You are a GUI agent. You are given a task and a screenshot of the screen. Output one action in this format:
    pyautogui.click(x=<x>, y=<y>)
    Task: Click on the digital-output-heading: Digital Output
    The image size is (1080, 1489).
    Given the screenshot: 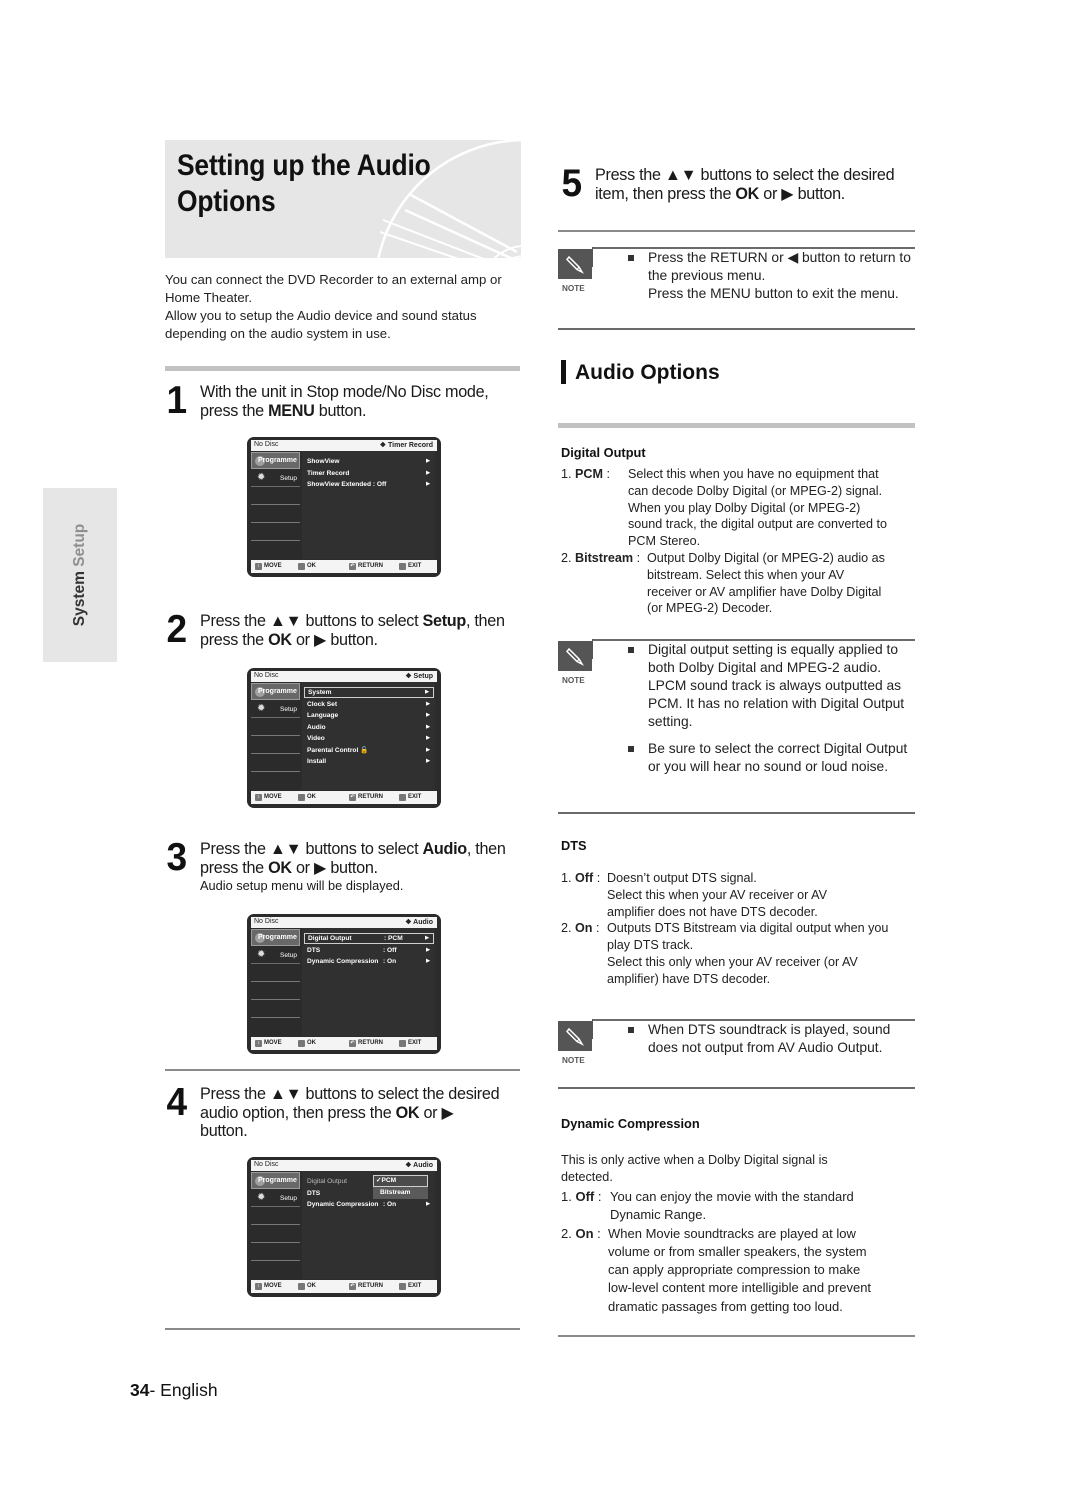 What is the action you would take?
    pyautogui.click(x=603, y=452)
    